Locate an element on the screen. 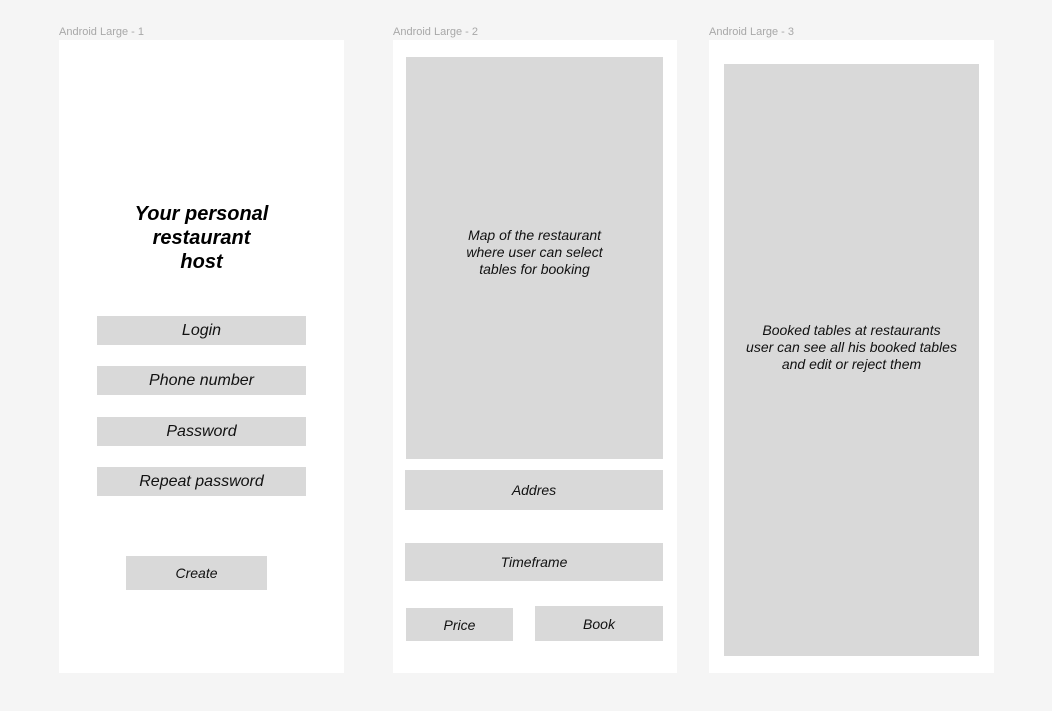  create-button: Create is located at coordinates (196, 573).